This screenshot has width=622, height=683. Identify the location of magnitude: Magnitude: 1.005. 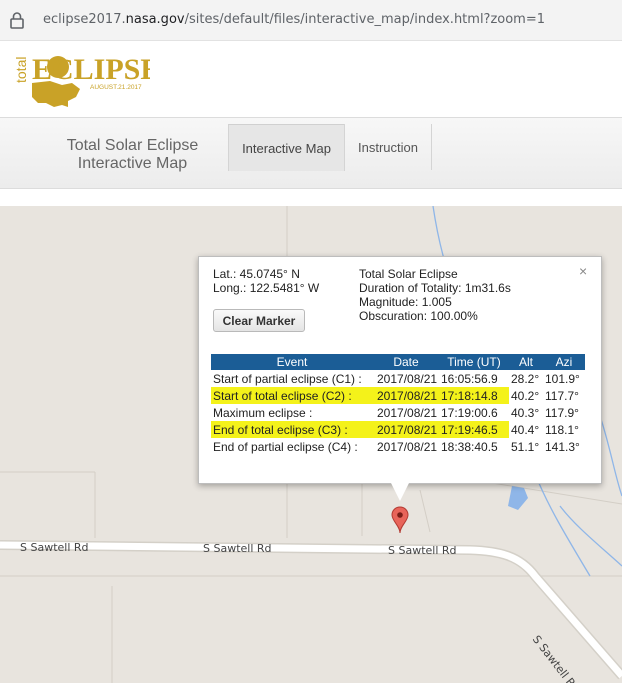
(405, 302).